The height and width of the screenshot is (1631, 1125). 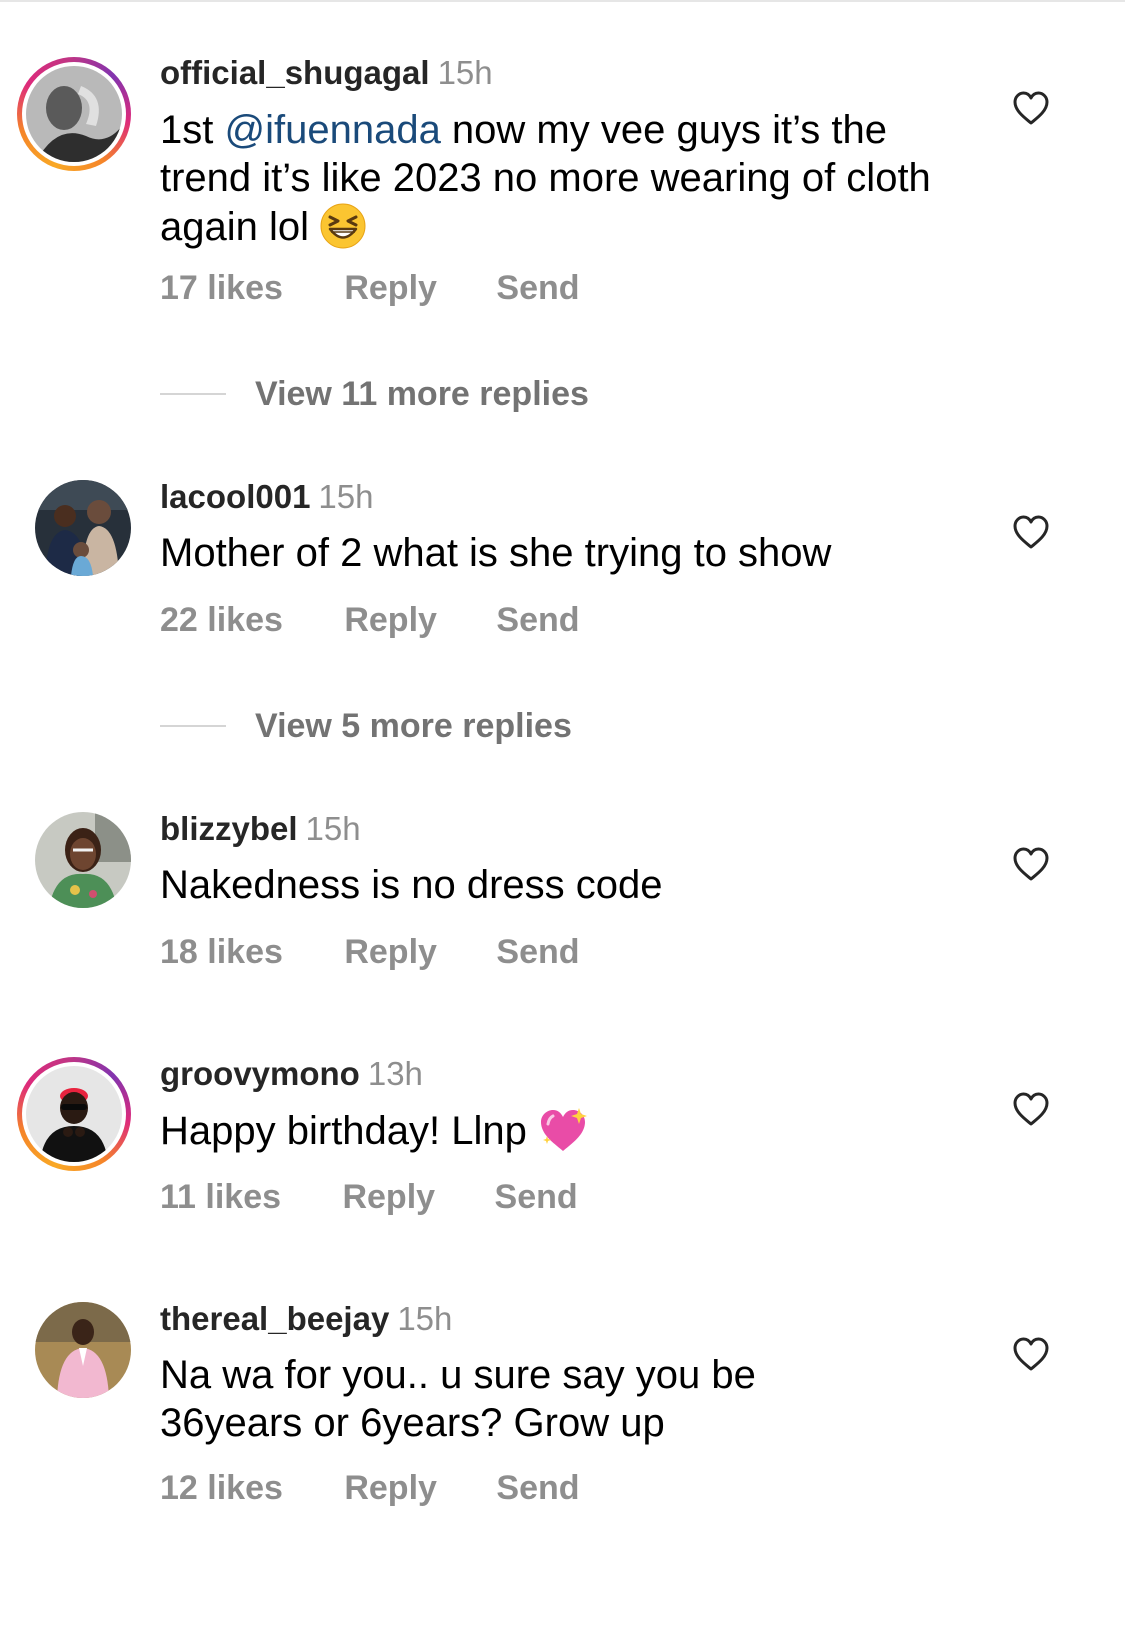 I want to click on username: official_shugagal, so click(x=295, y=72).